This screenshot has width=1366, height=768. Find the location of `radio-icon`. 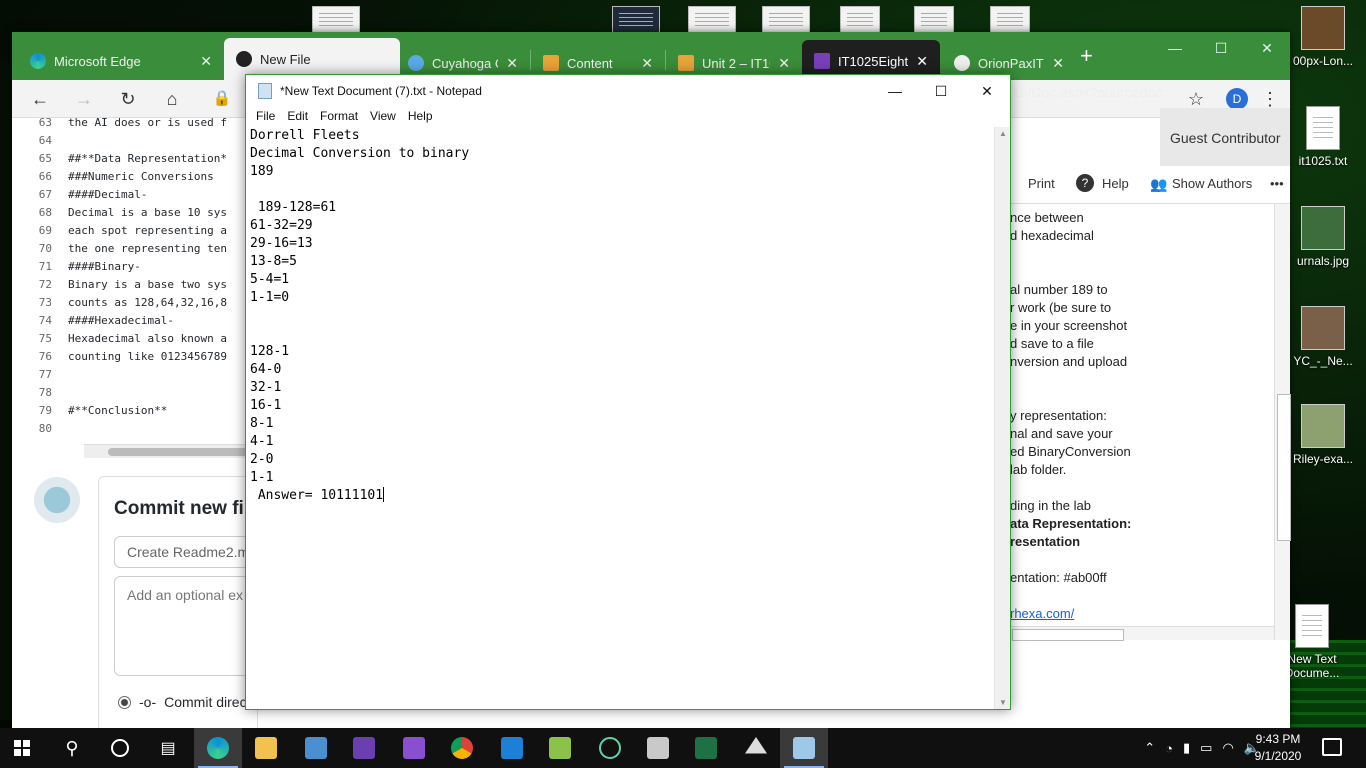

radio-icon is located at coordinates (124, 702).